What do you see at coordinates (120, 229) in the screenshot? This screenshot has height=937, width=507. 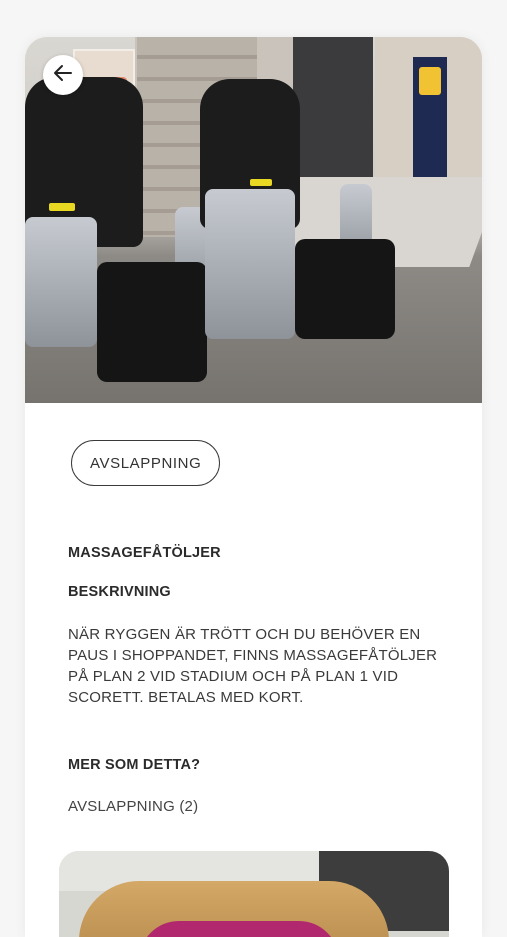 I see `massage-chair-left` at bounding box center [120, 229].